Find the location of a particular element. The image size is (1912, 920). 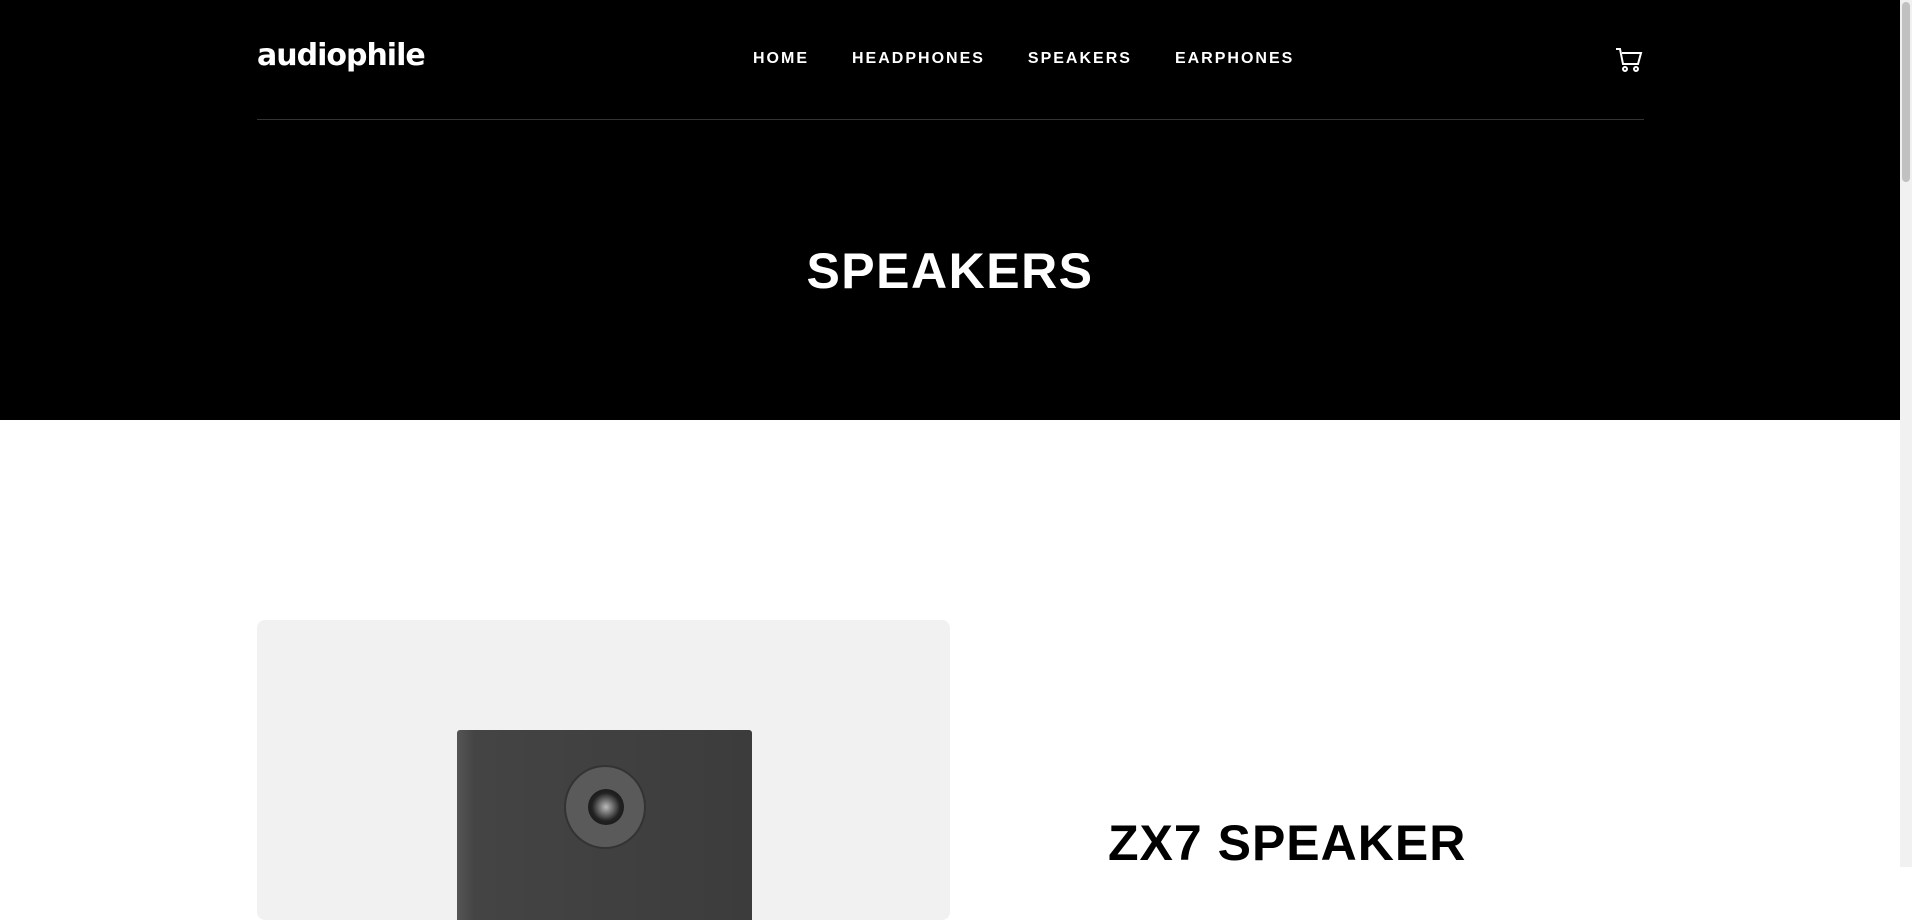

cart-icon is located at coordinates (1629, 60).